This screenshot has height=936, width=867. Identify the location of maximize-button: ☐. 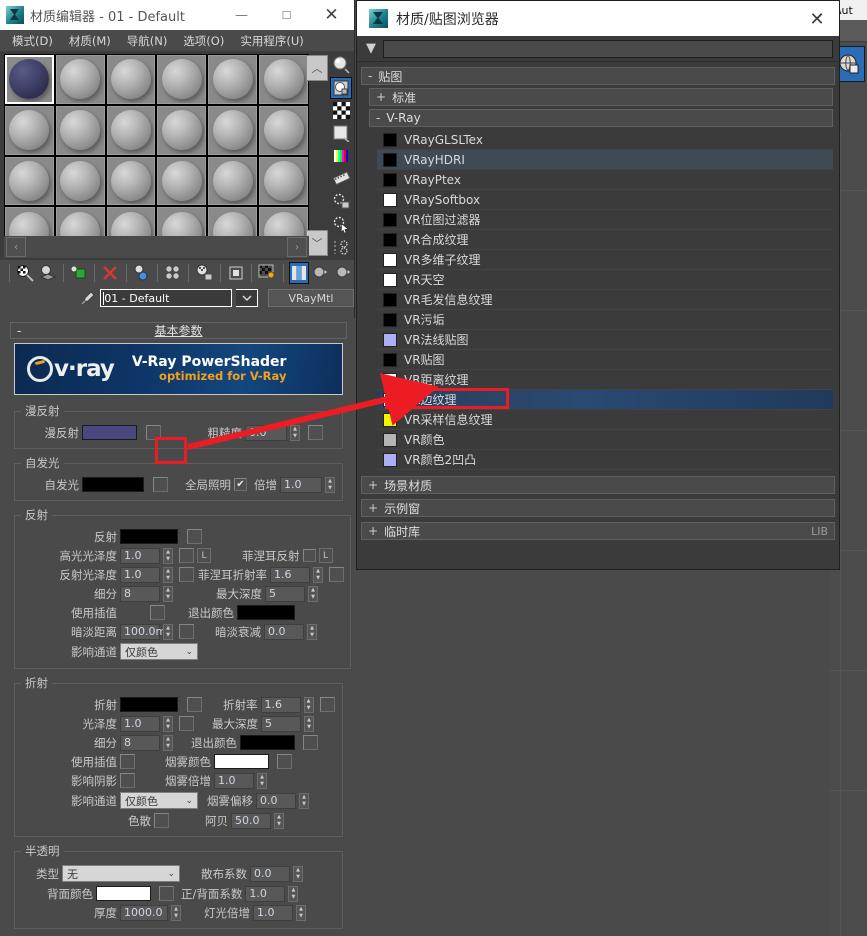
(286, 15).